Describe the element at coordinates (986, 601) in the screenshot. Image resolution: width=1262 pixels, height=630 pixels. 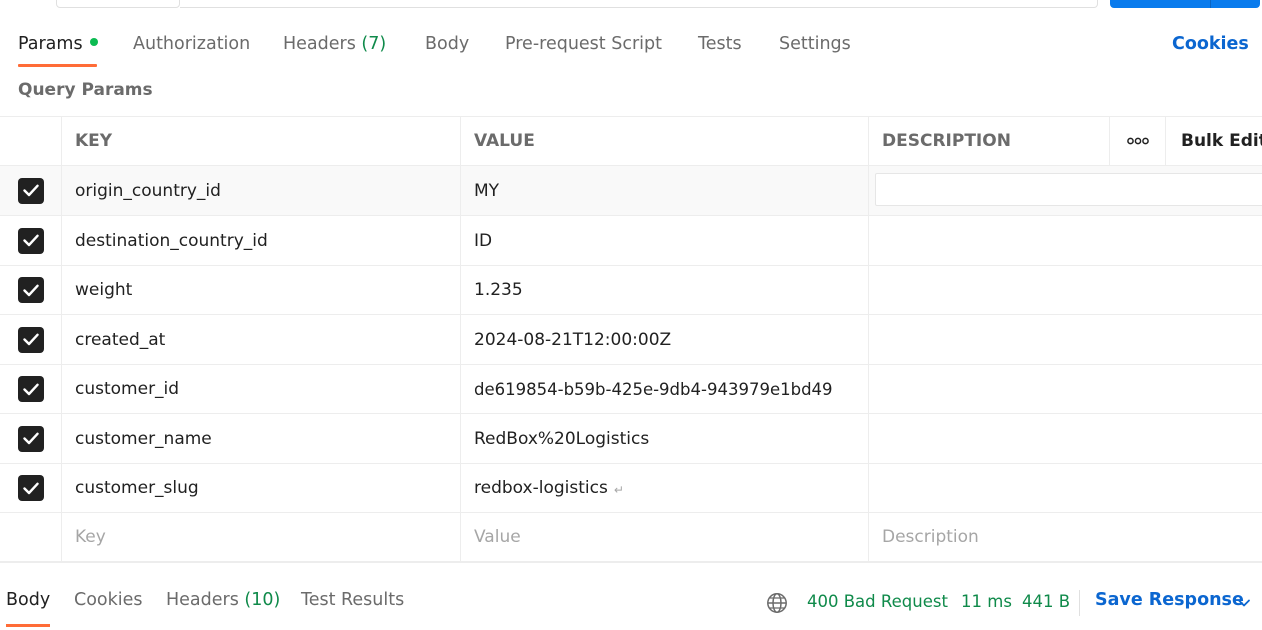
I see `response-time: 11 ms` at that location.